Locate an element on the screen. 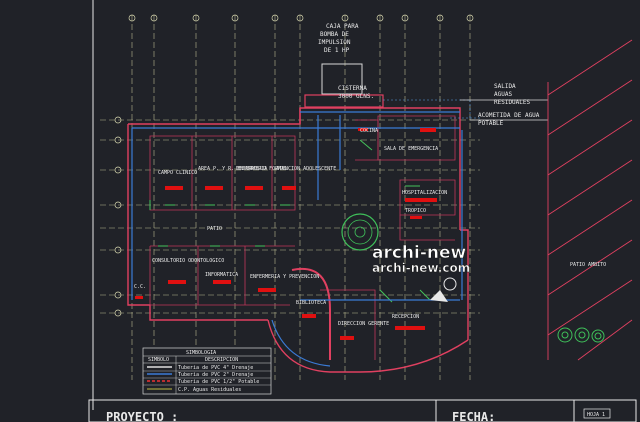  legend-col-symbol: SIMBOLO is located at coordinates (158, 360).